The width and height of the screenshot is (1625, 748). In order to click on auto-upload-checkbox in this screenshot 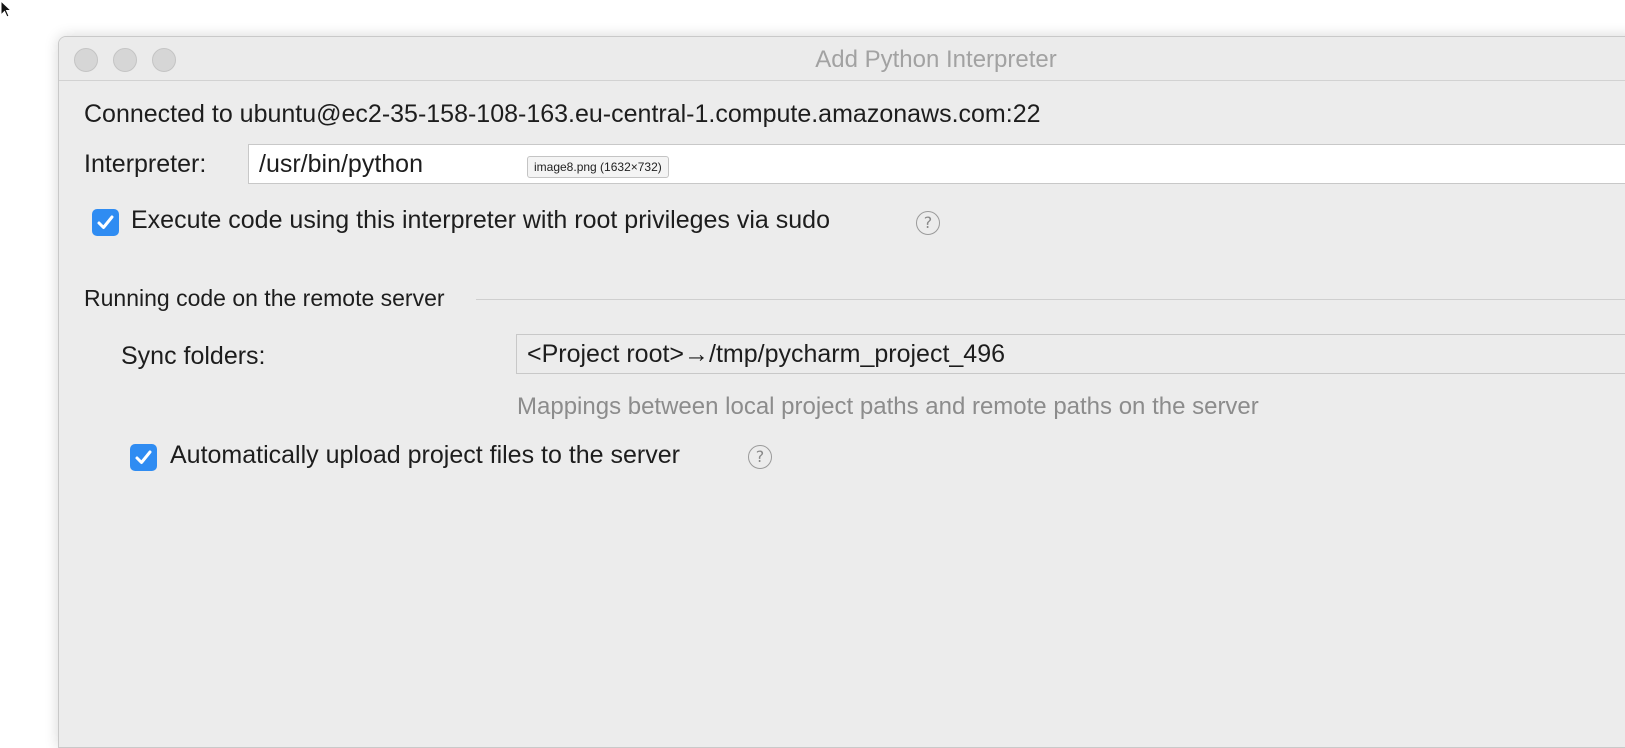, I will do `click(143, 457)`.